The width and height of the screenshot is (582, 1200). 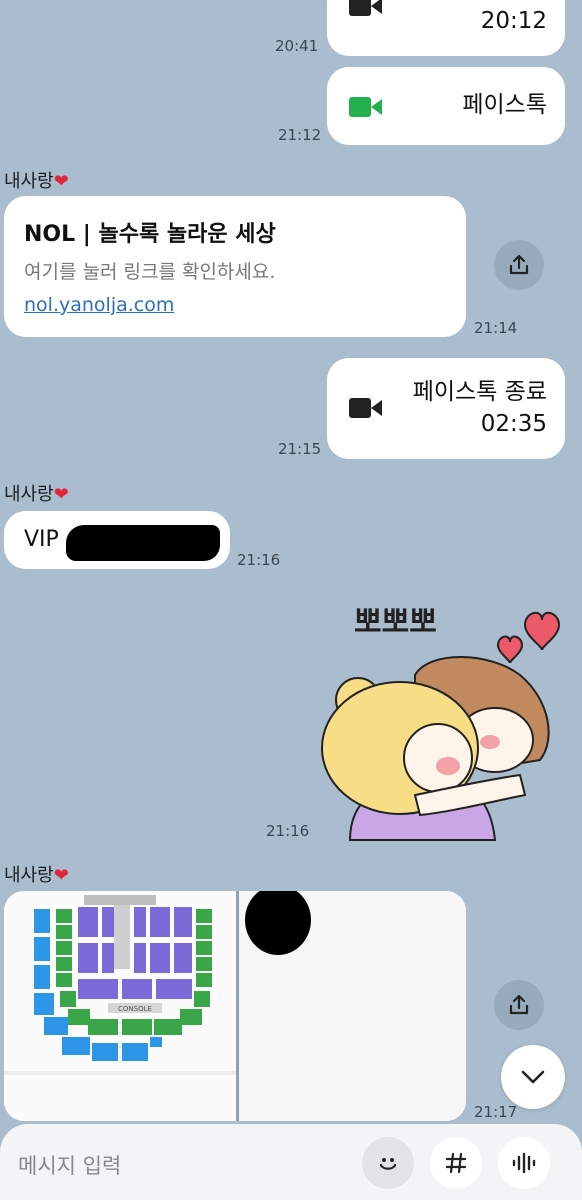 I want to click on text-message: VIP, so click(x=117, y=540).